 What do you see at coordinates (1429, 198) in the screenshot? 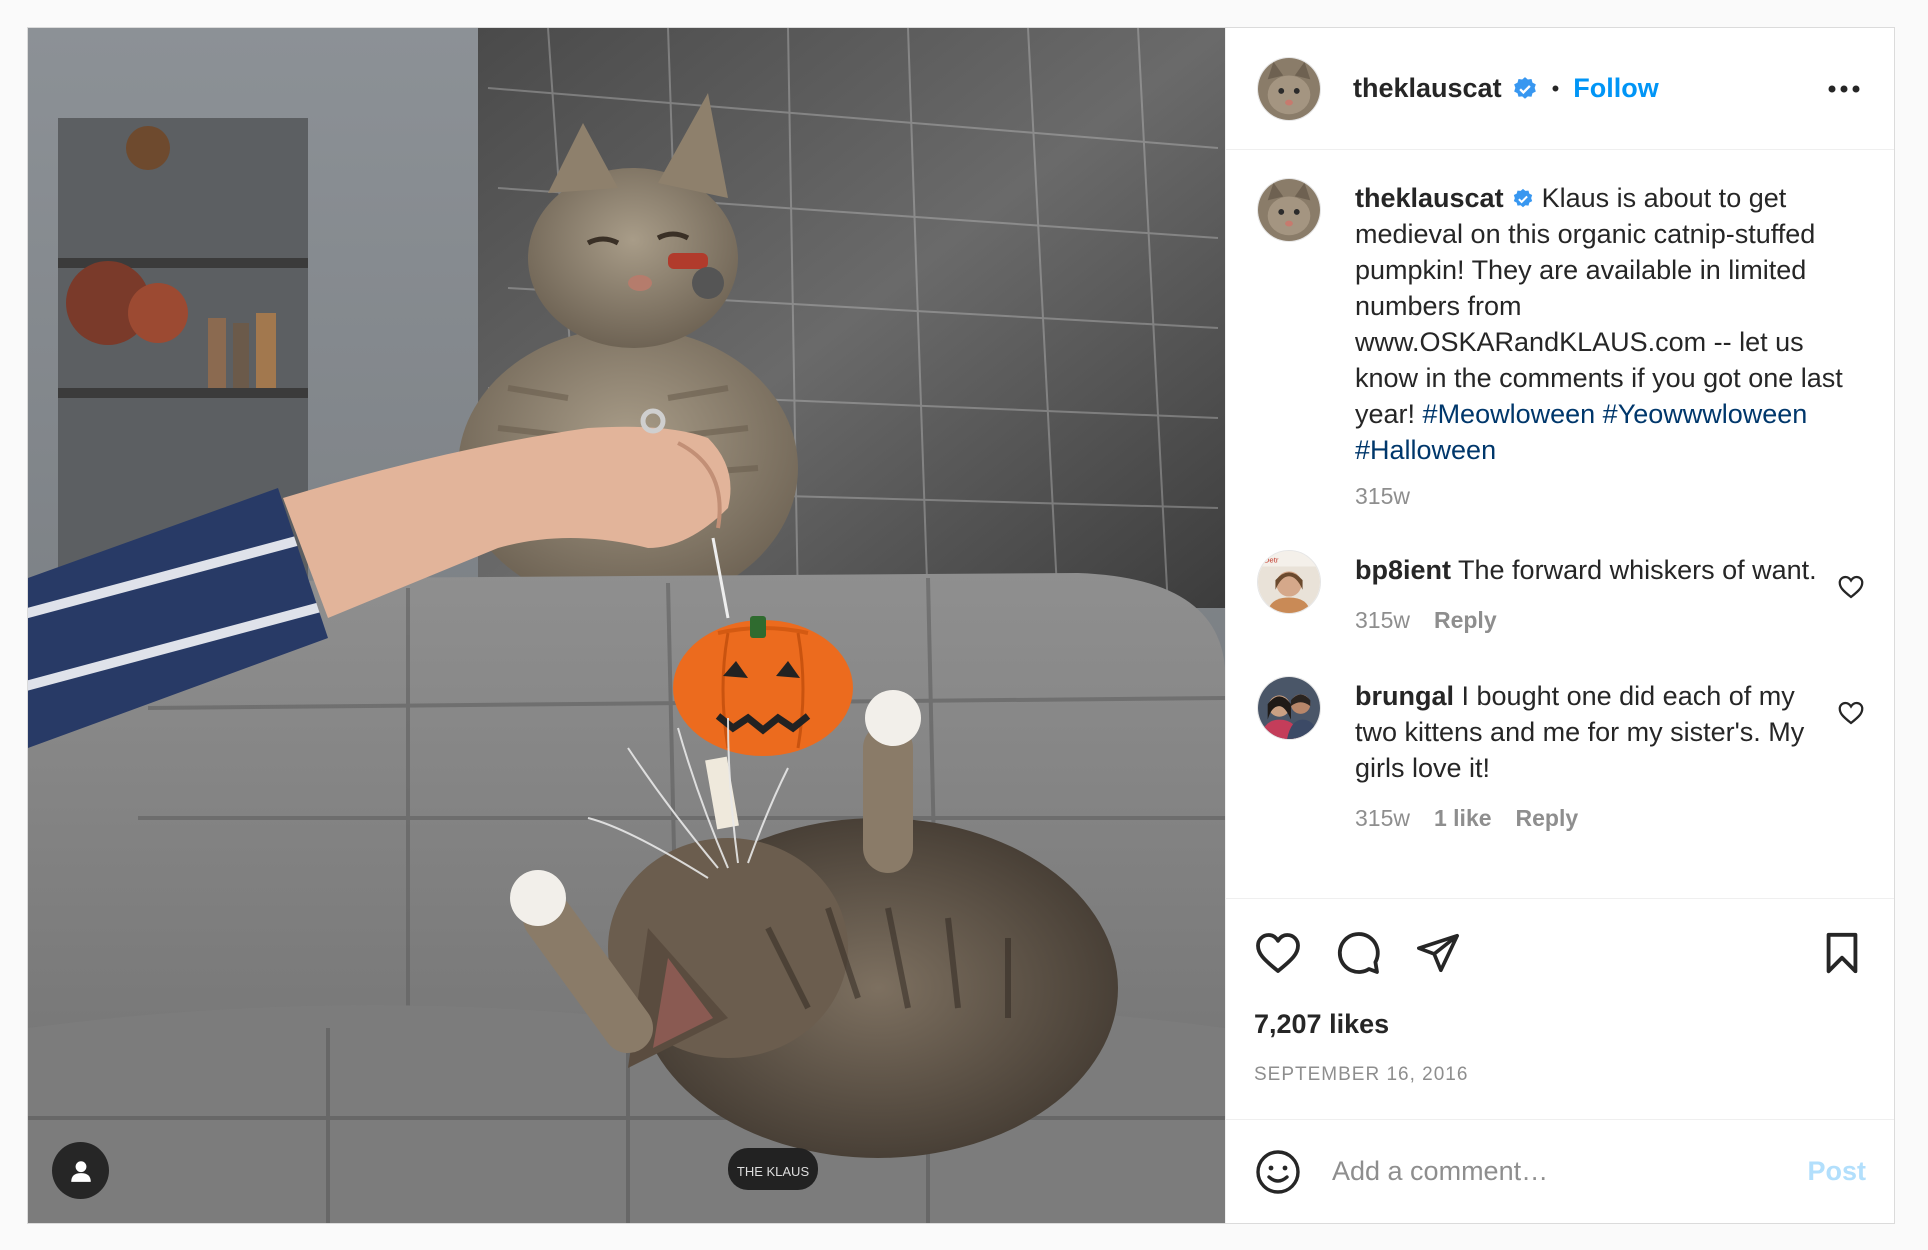
I see `caption-username: theklauscat` at bounding box center [1429, 198].